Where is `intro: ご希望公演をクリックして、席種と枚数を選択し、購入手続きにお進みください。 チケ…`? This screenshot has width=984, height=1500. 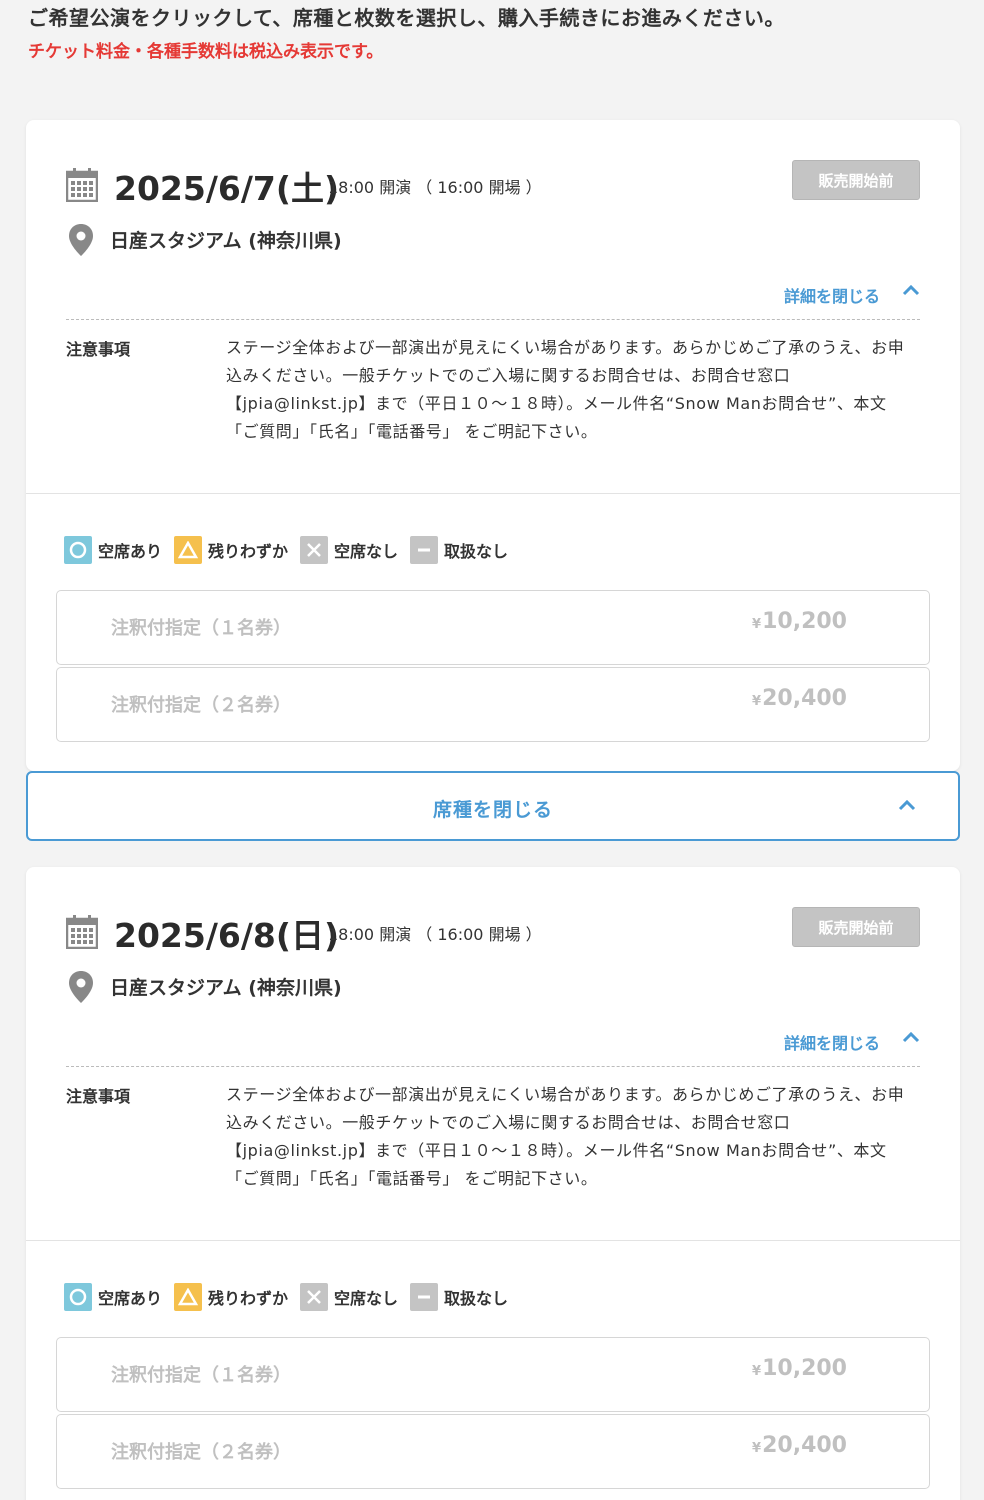 intro: ご希望公演をクリックして、席種と枚数を選択し、購入手続きにお進みください。 チケ… is located at coordinates (406, 32).